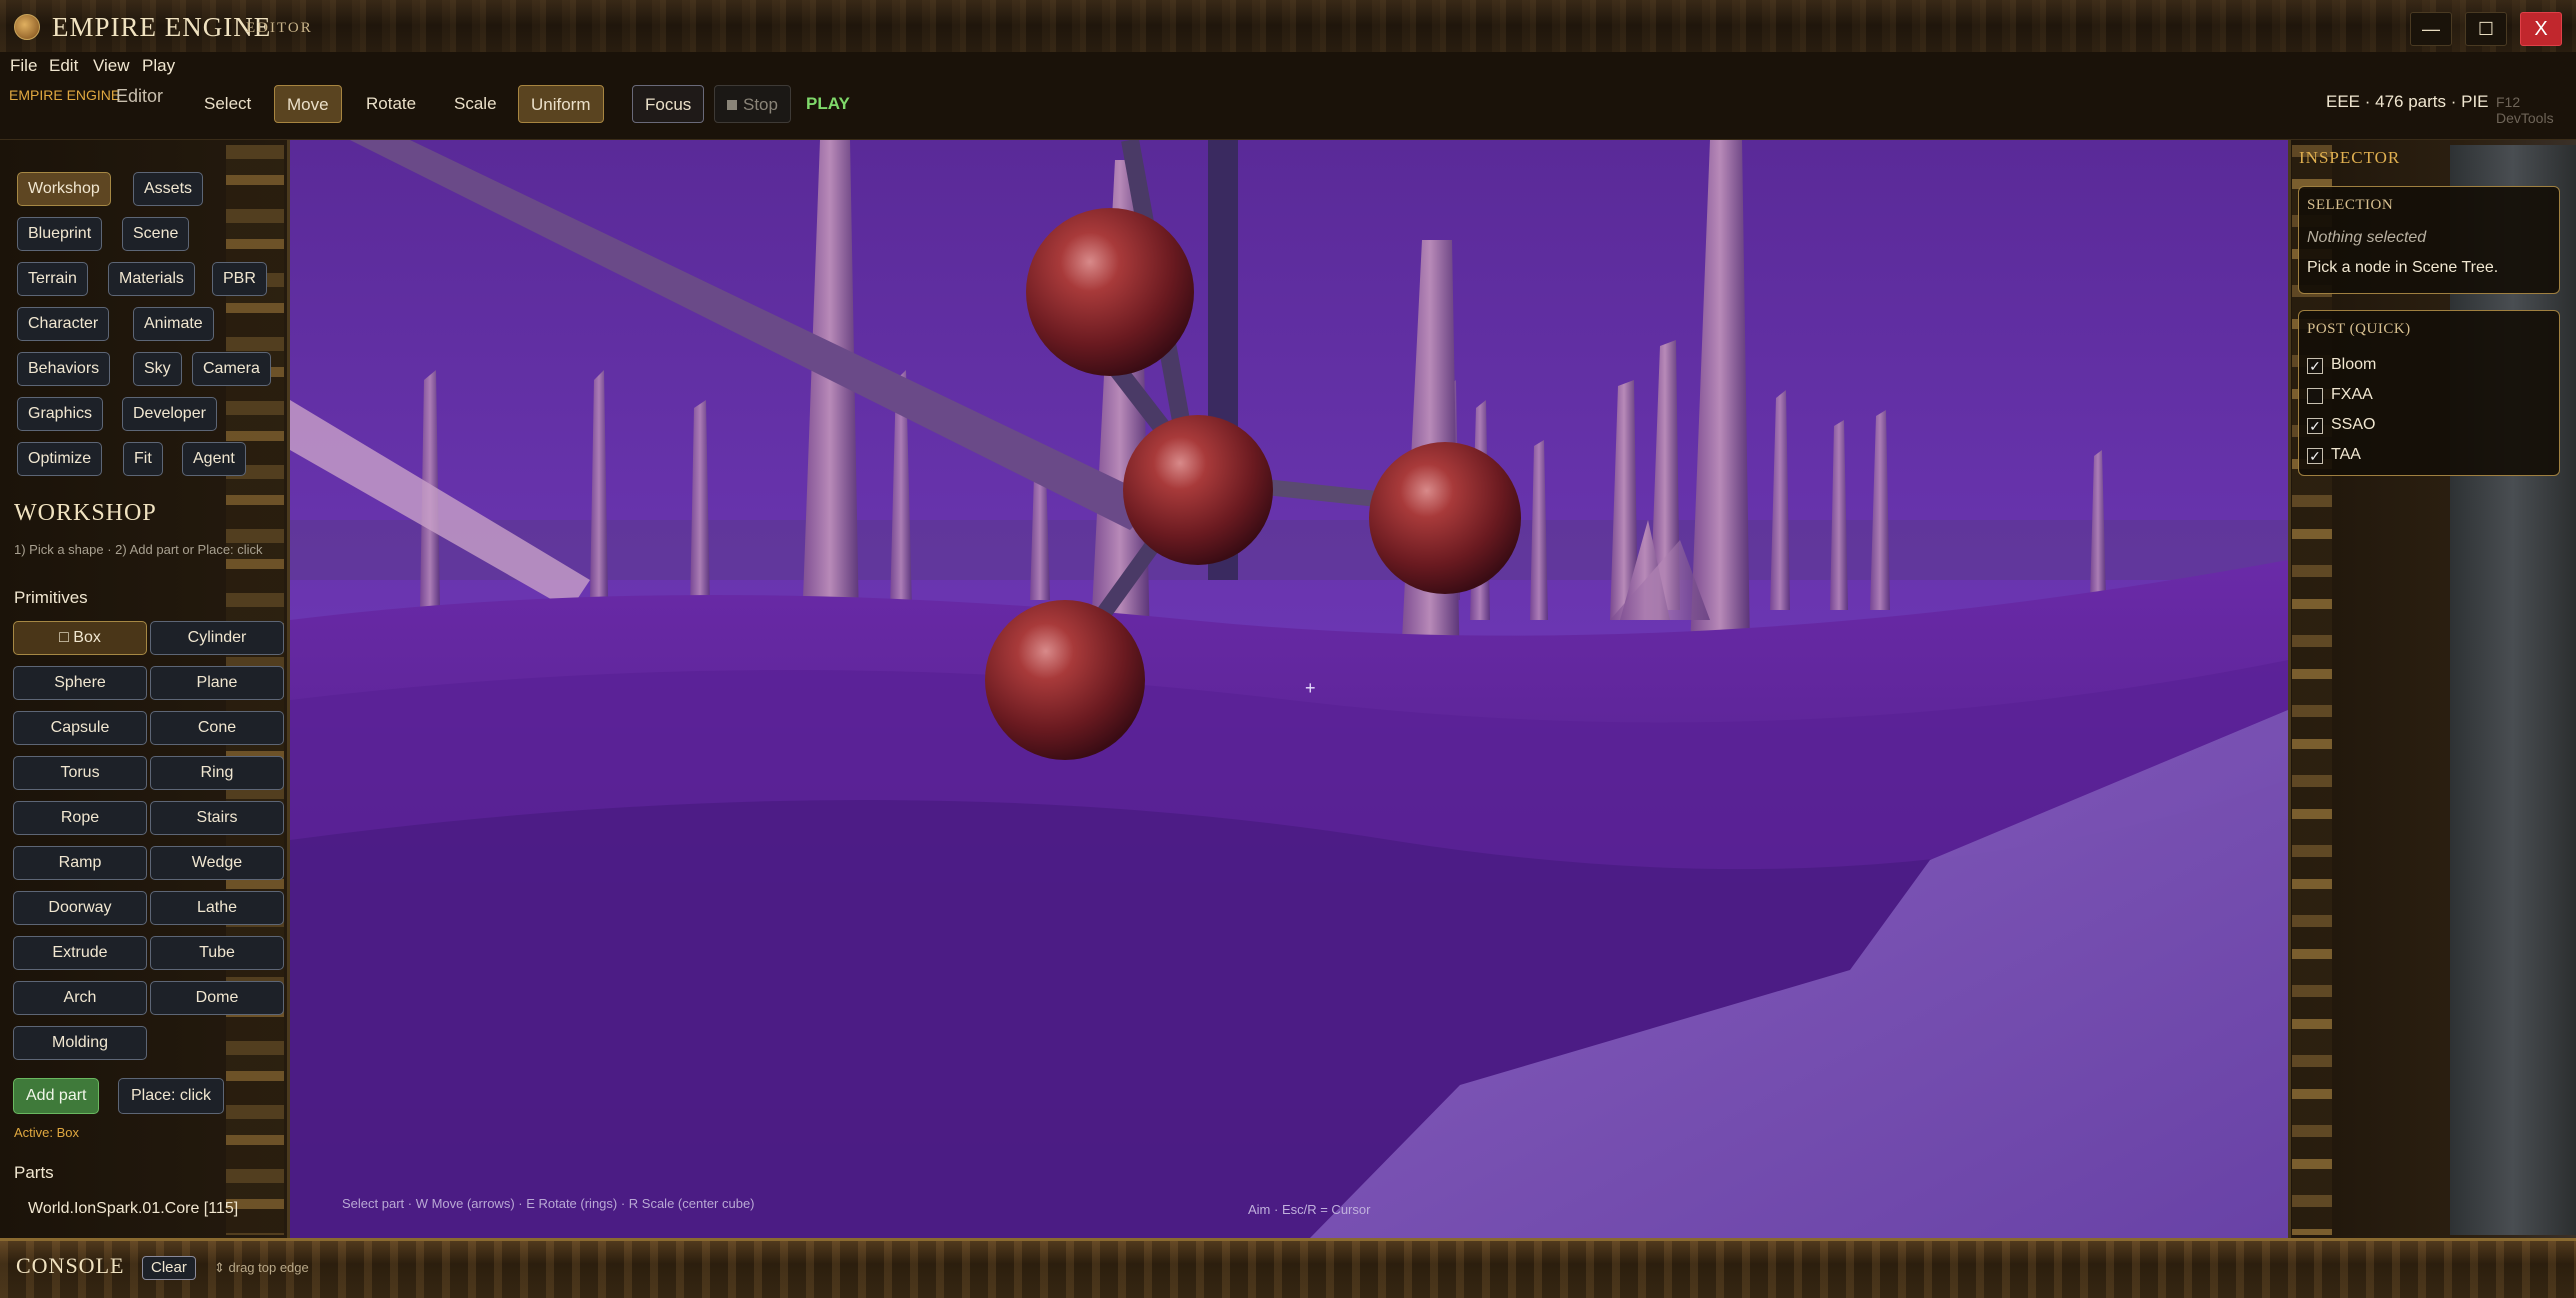 This screenshot has width=2576, height=1298. Describe the element at coordinates (2354, 364) in the screenshot. I see `bloom-label: Bloom` at that location.